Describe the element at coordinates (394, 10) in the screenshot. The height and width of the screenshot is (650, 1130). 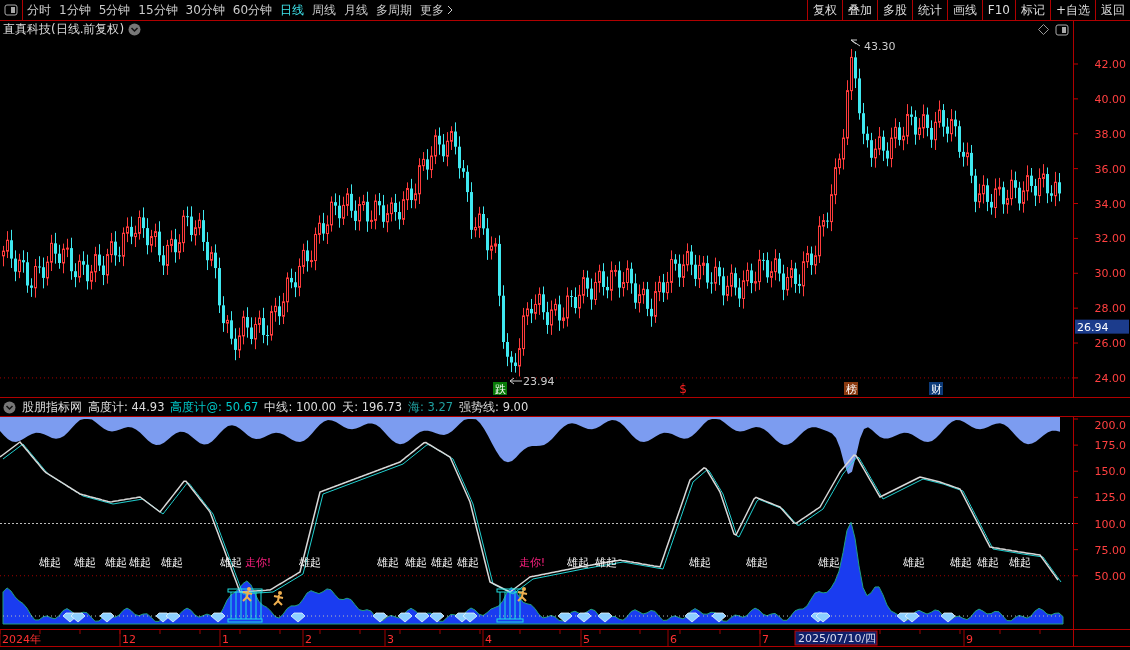
I see `period-tab: 多周期` at that location.